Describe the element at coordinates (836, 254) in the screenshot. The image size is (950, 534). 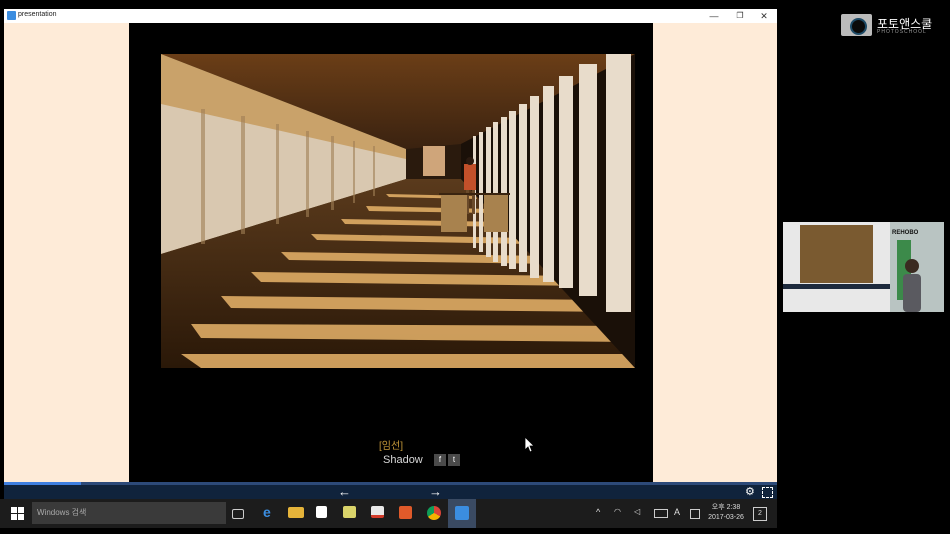
I see `pip-photo` at that location.